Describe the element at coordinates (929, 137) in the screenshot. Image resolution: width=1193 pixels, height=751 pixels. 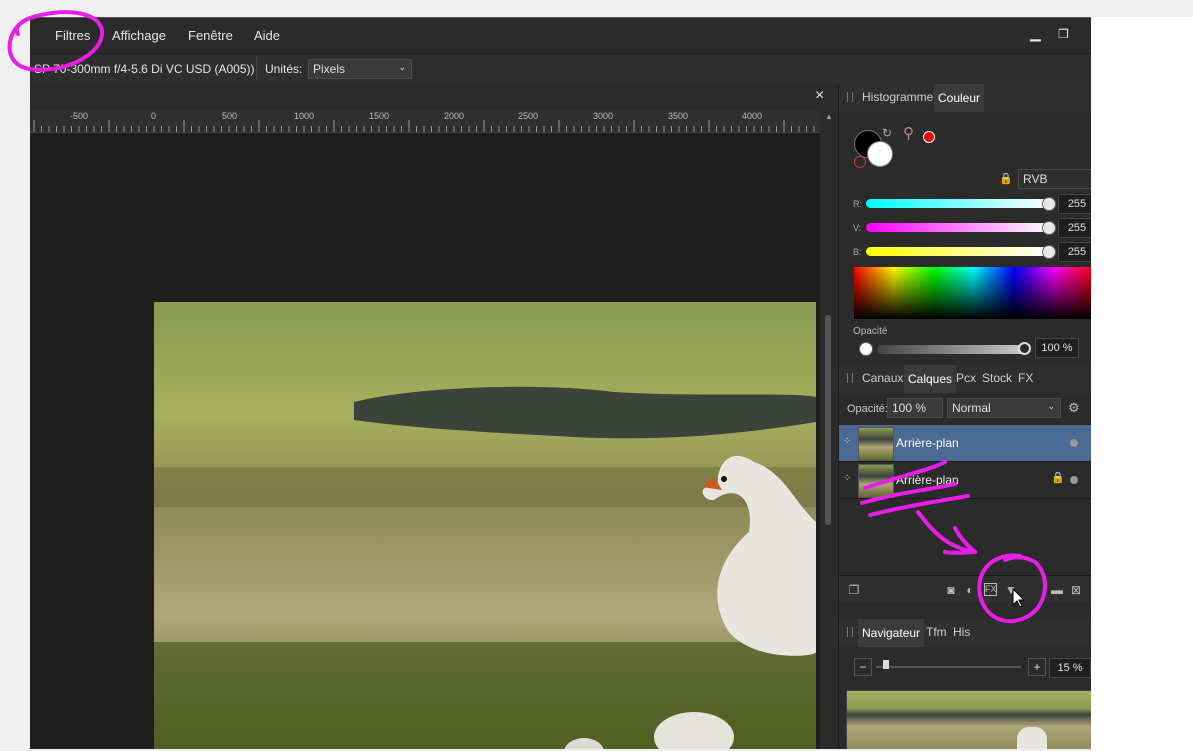
I see `picked-color-swatch` at that location.